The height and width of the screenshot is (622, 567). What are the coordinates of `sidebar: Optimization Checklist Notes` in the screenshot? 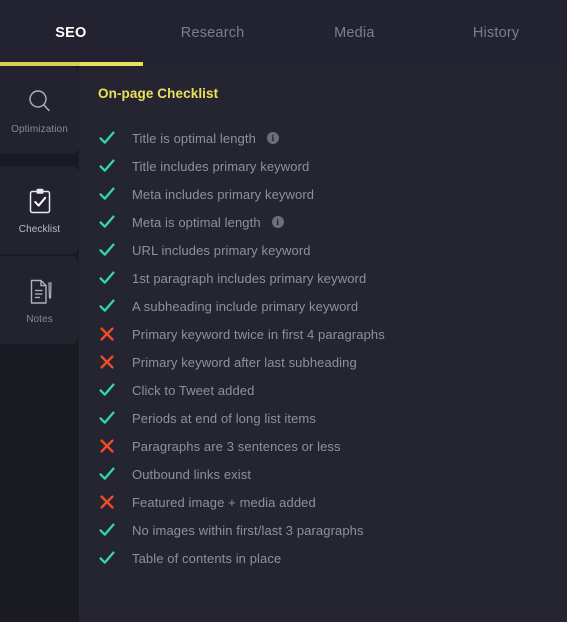 It's located at (39, 344).